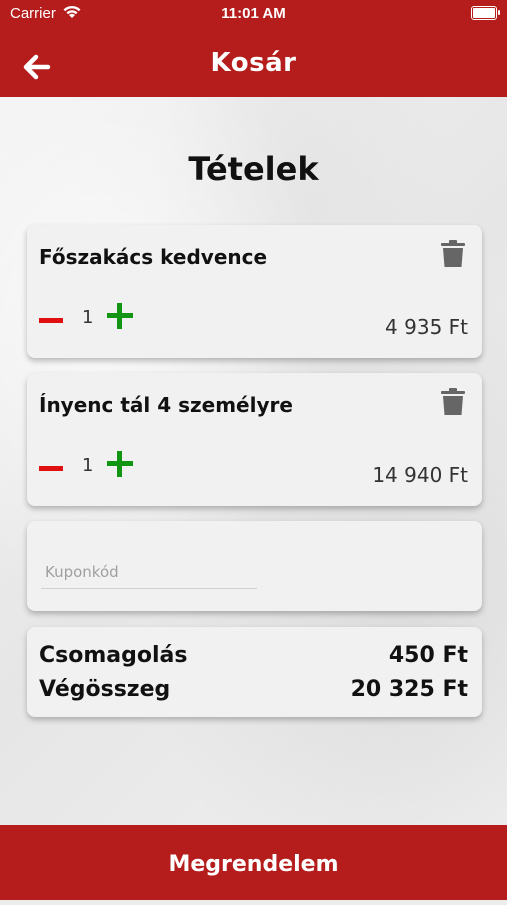 The width and height of the screenshot is (507, 905). I want to click on page-title: Kosár, so click(253, 63).